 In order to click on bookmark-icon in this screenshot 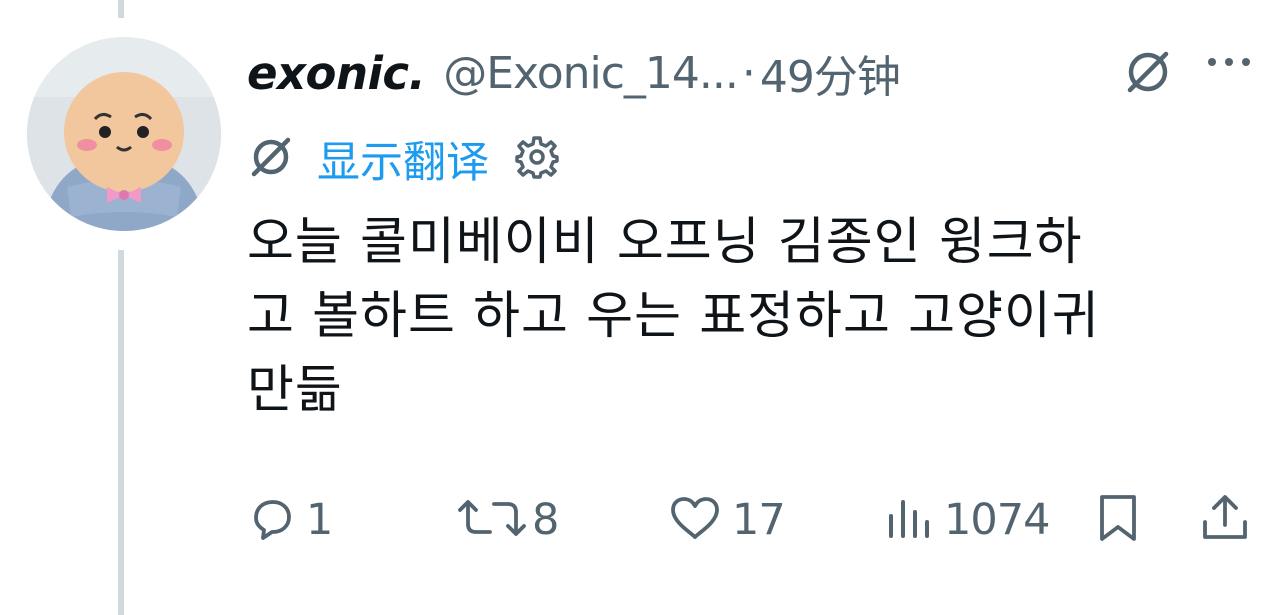, I will do `click(1118, 520)`.